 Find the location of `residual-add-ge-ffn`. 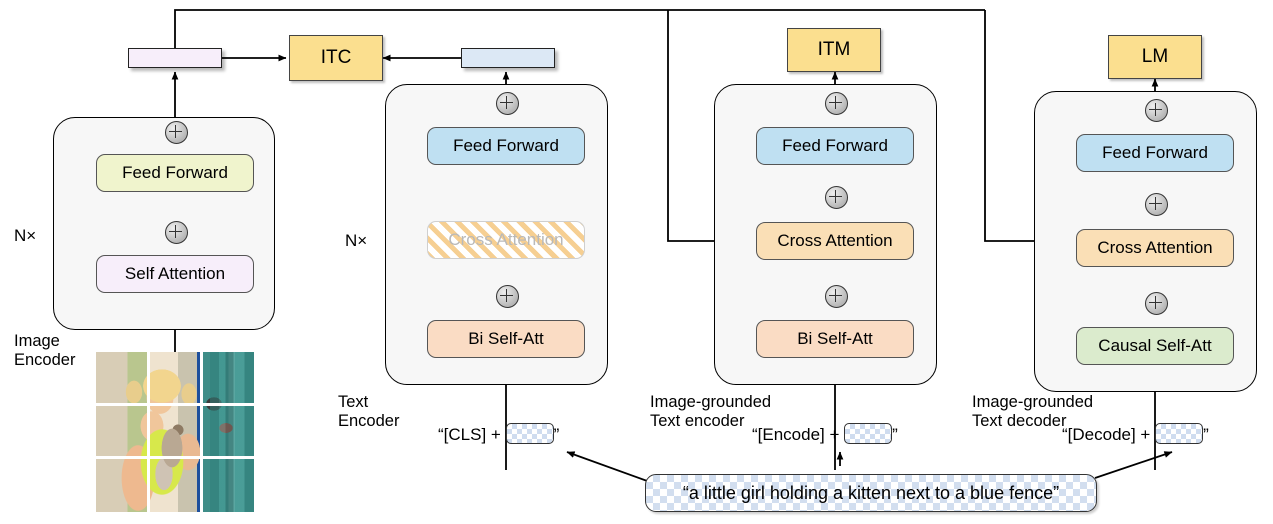

residual-add-ge-ffn is located at coordinates (836, 103).